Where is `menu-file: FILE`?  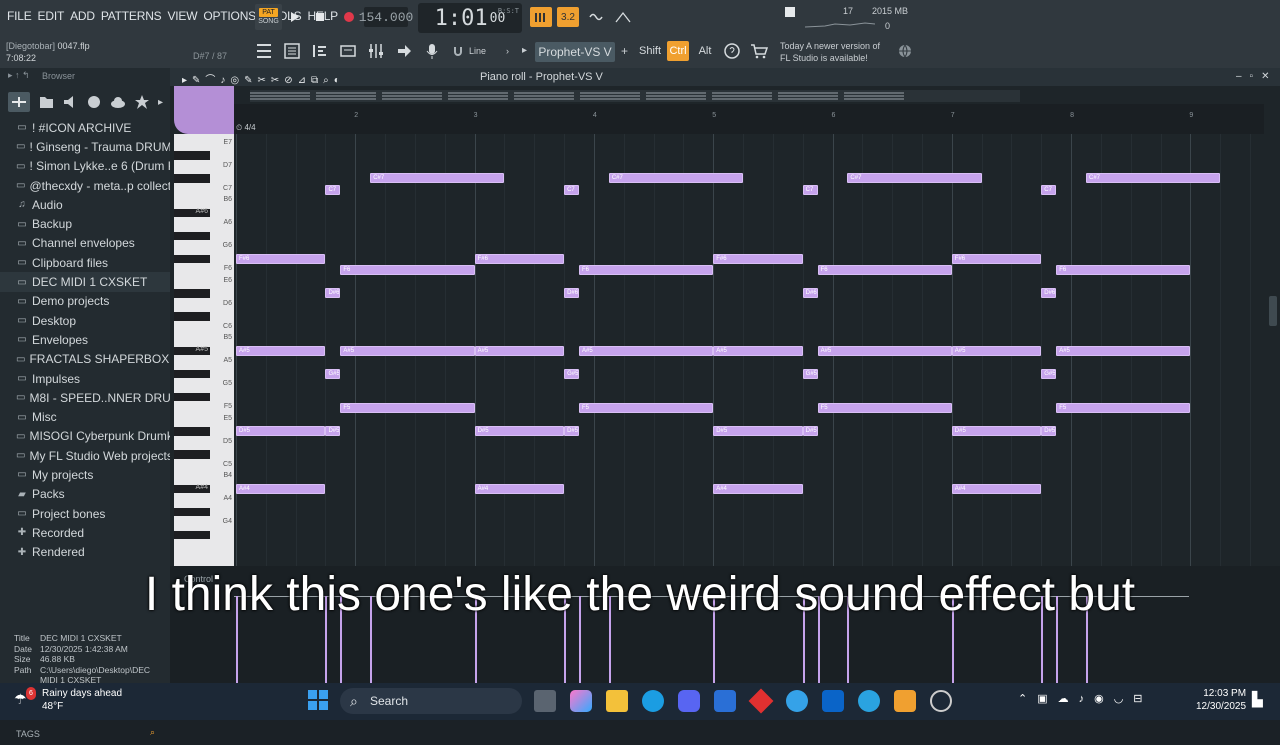 menu-file: FILE is located at coordinates (19, 16).